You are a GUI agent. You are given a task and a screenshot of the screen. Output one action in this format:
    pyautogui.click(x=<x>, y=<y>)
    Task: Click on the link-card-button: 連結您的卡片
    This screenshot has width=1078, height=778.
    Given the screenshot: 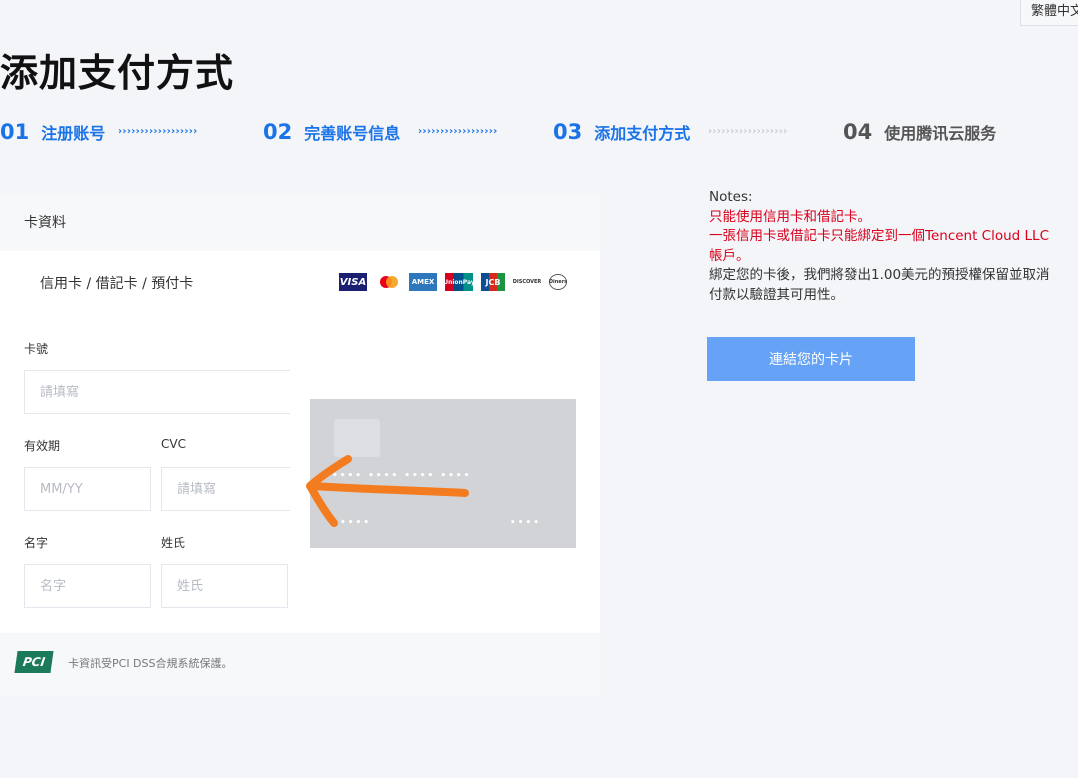 What is the action you would take?
    pyautogui.click(x=811, y=359)
    